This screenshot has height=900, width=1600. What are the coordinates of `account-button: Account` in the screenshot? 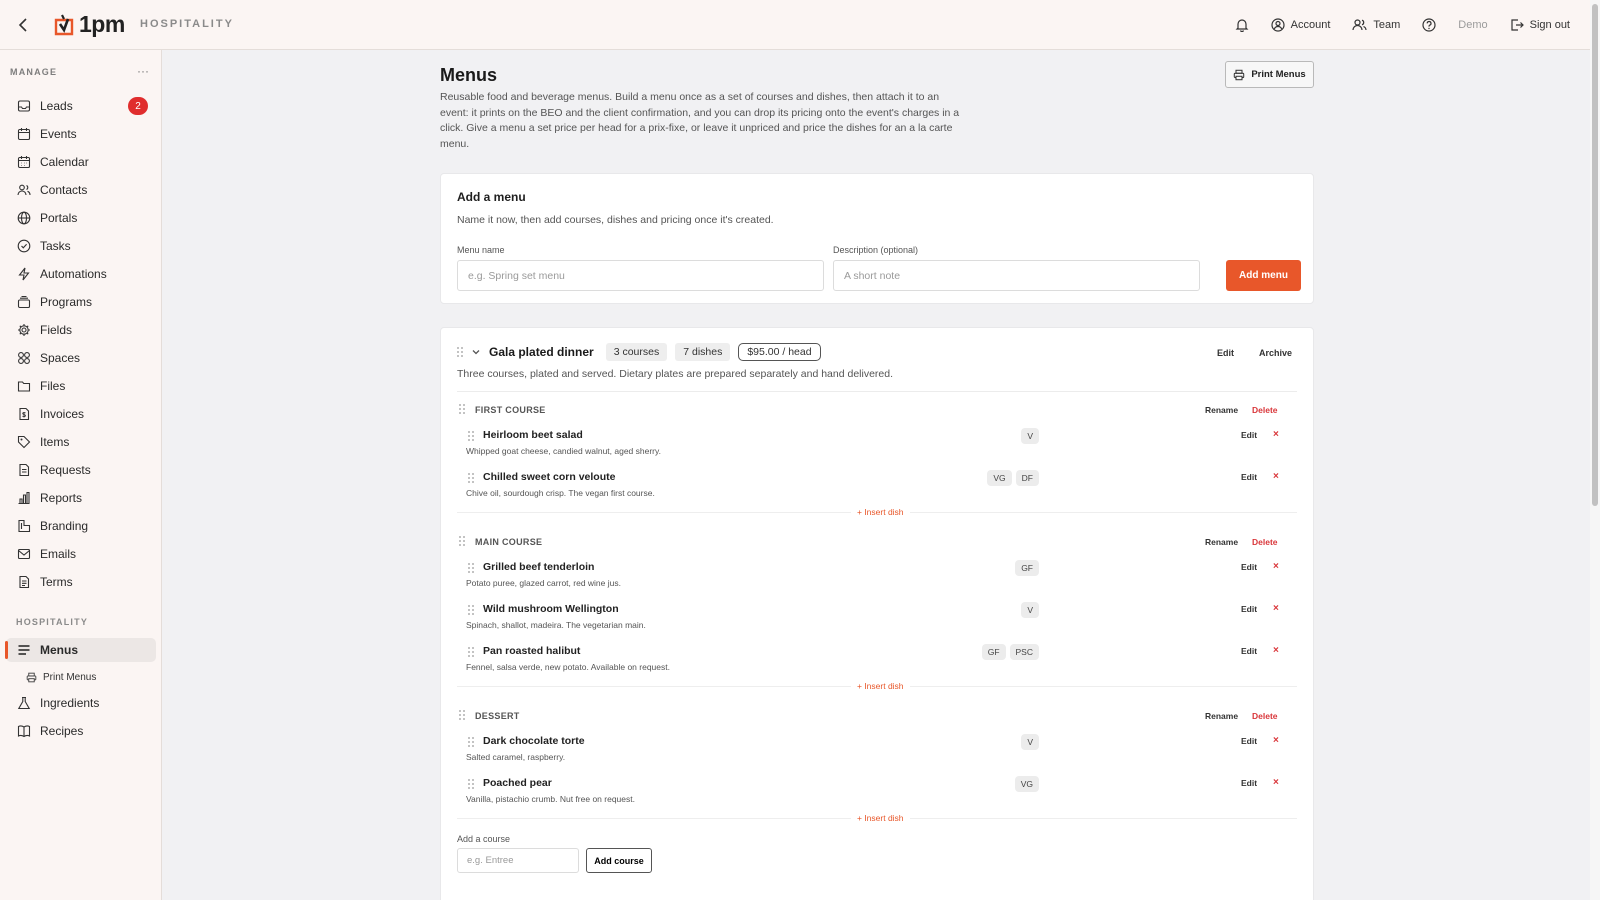 It's located at (1300, 25).